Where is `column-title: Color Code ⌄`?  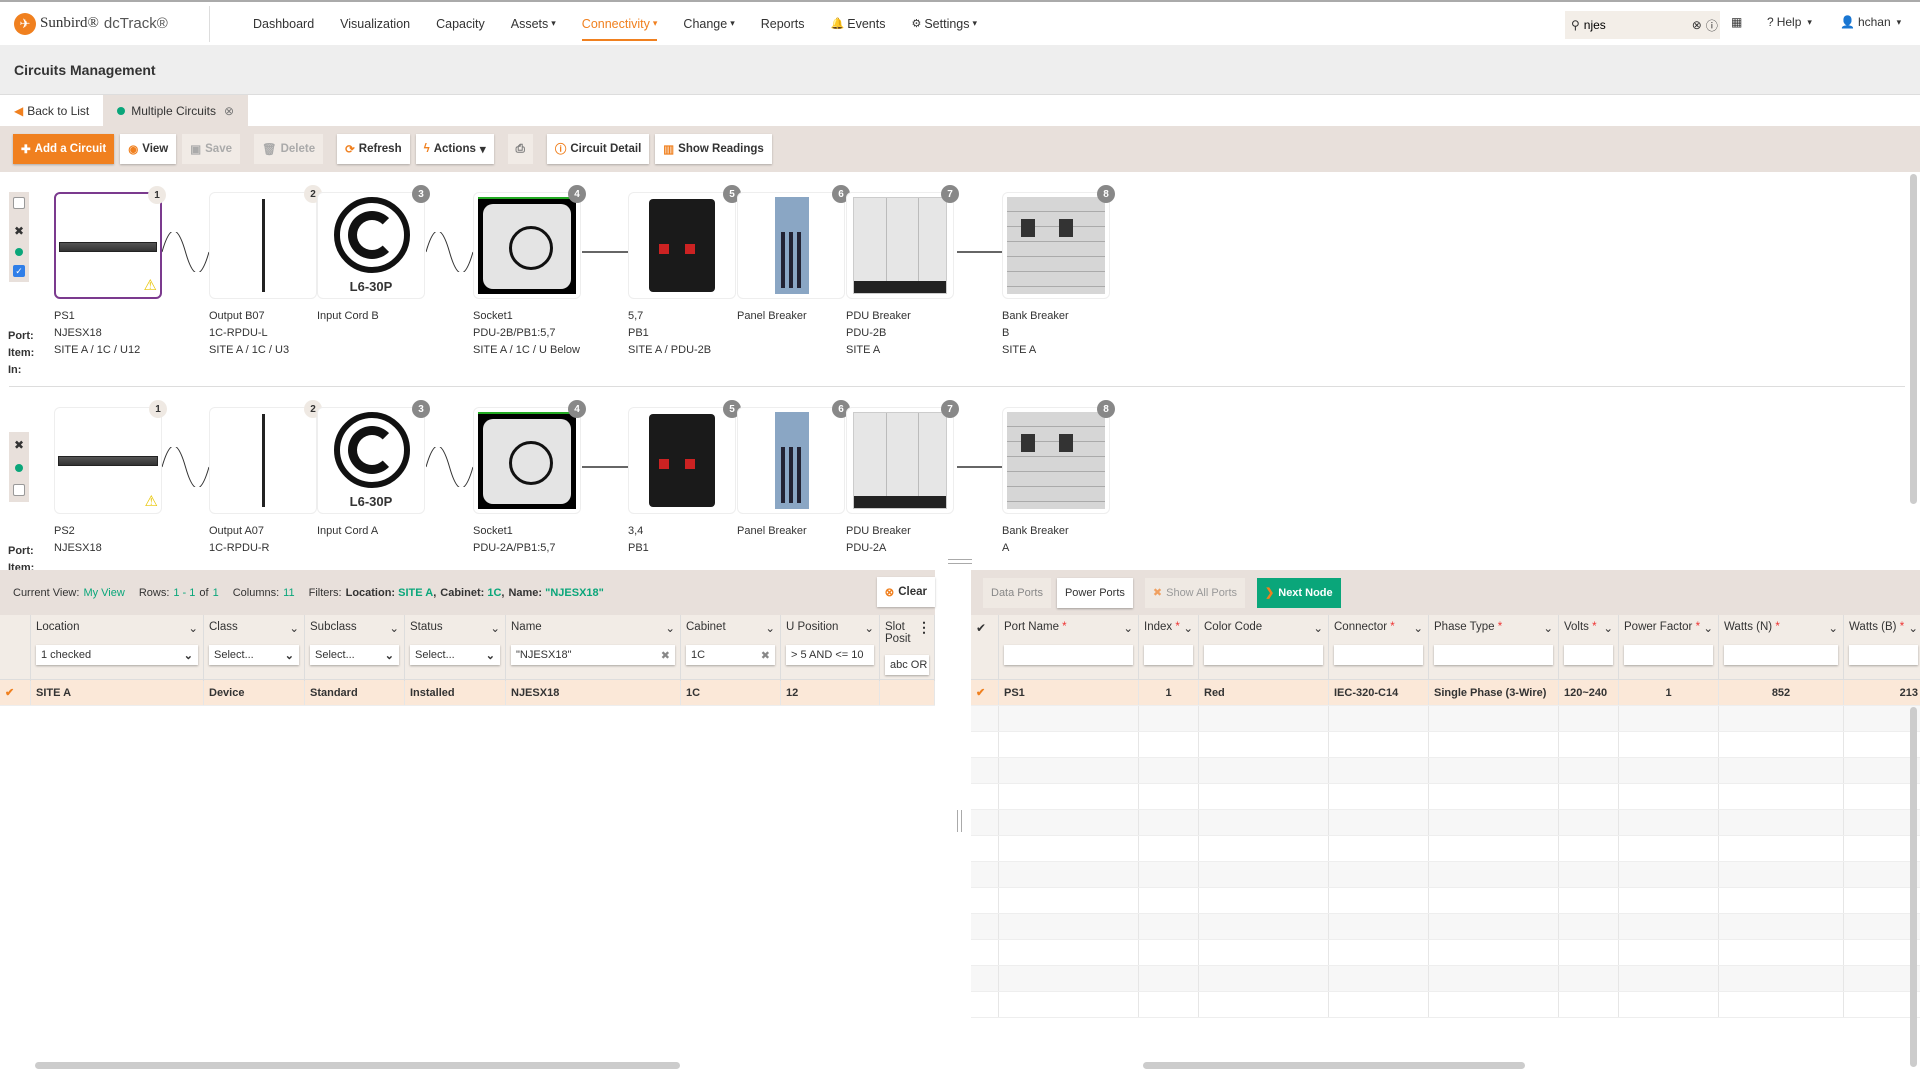
column-title: Color Code ⌄ is located at coordinates (1263, 628).